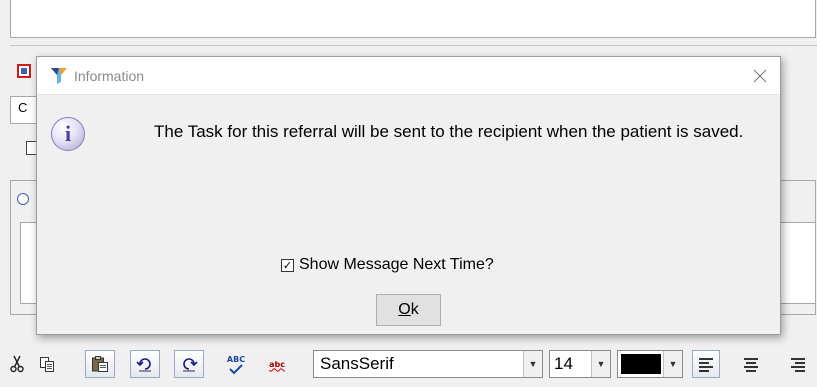 The width and height of the screenshot is (817, 387). What do you see at coordinates (641, 364) in the screenshot?
I see `font-color-swatch` at bounding box center [641, 364].